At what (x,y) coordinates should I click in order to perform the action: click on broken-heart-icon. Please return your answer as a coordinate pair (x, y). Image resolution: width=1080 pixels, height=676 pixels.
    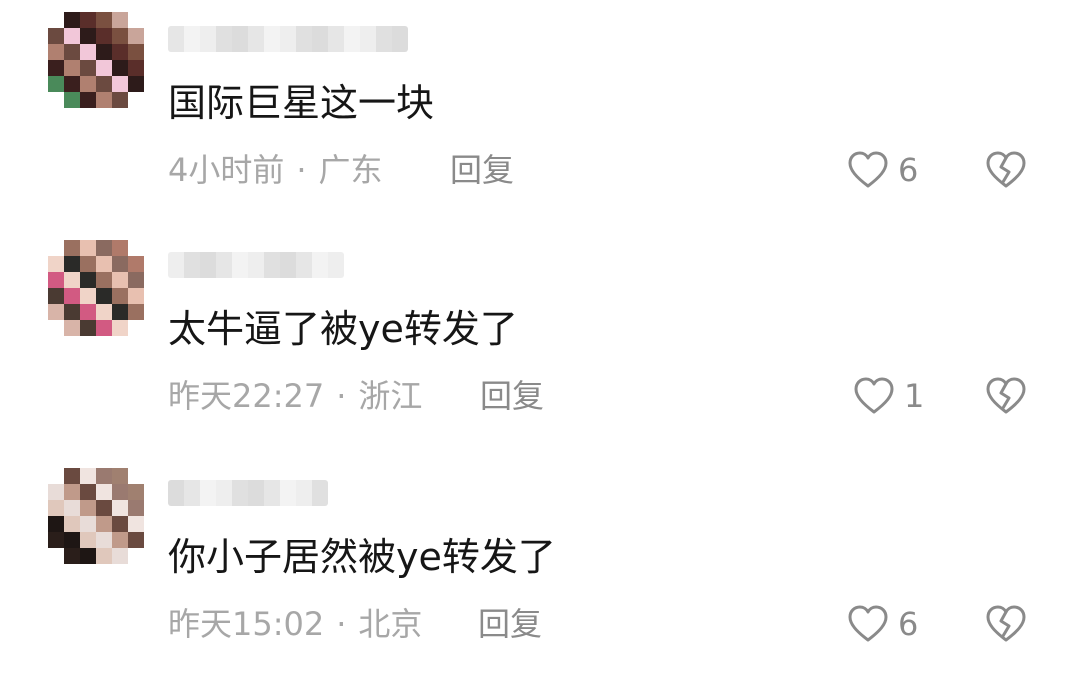
    Looking at the image, I should click on (1006, 623).